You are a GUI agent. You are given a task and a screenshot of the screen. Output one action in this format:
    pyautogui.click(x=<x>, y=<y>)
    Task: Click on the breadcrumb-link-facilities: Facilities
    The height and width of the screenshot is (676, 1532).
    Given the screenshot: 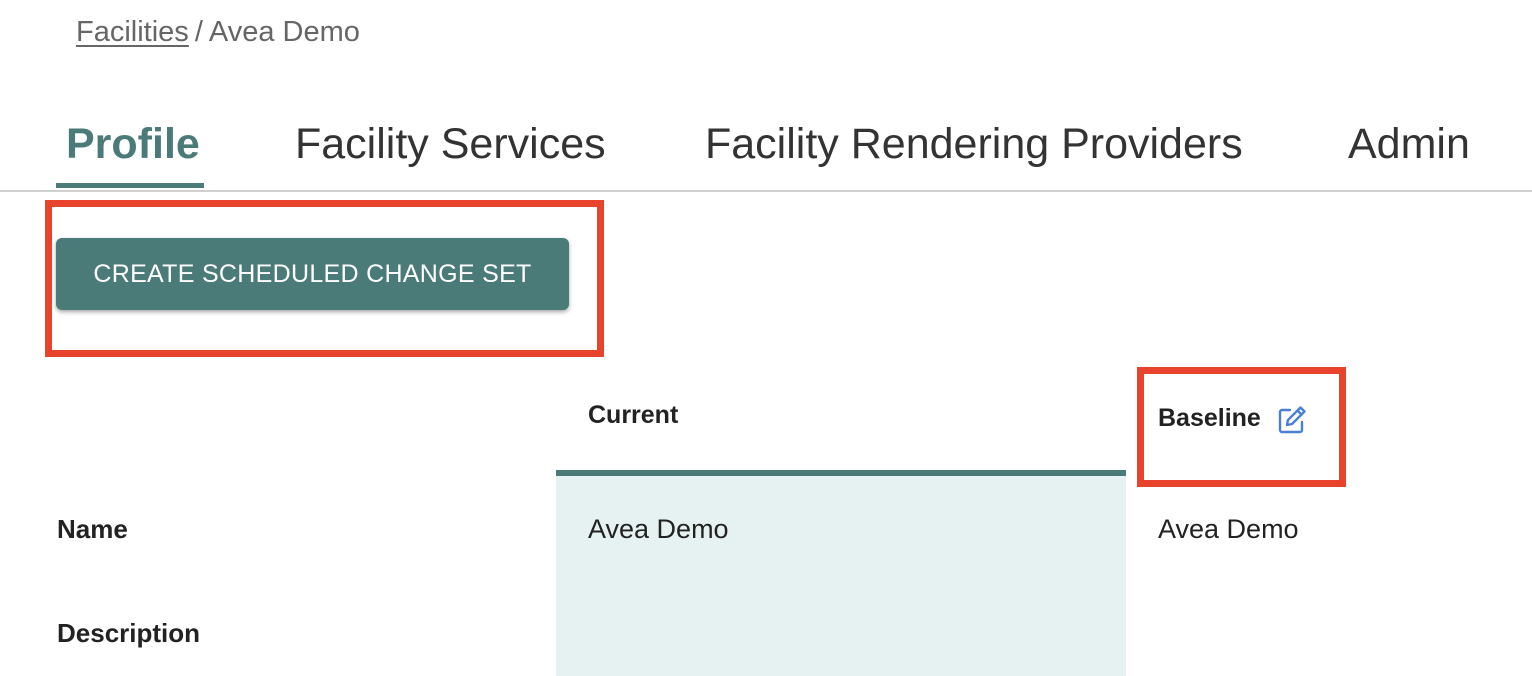 What is the action you would take?
    pyautogui.click(x=132, y=32)
    